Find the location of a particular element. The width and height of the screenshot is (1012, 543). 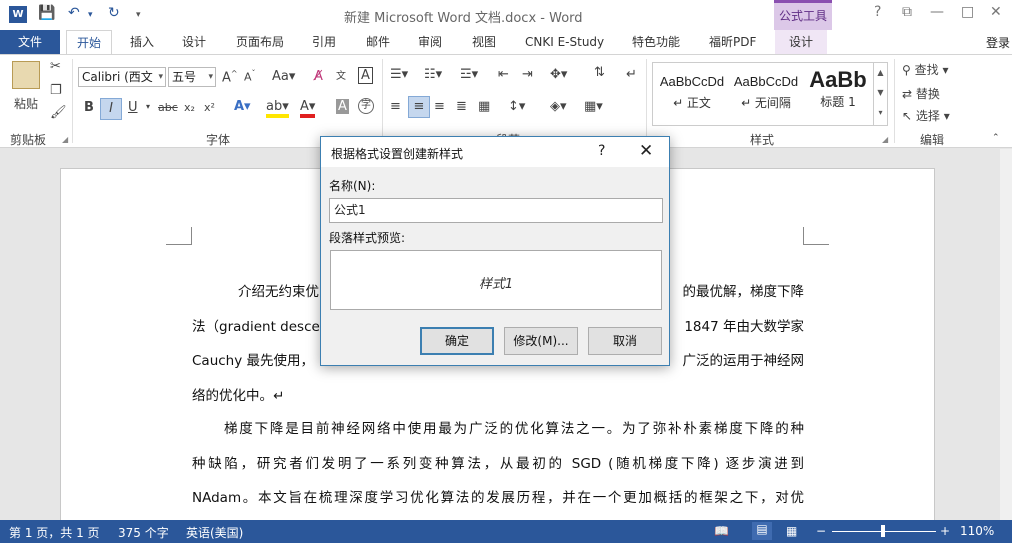

tab-equation-design: 设计 is located at coordinates (801, 42).